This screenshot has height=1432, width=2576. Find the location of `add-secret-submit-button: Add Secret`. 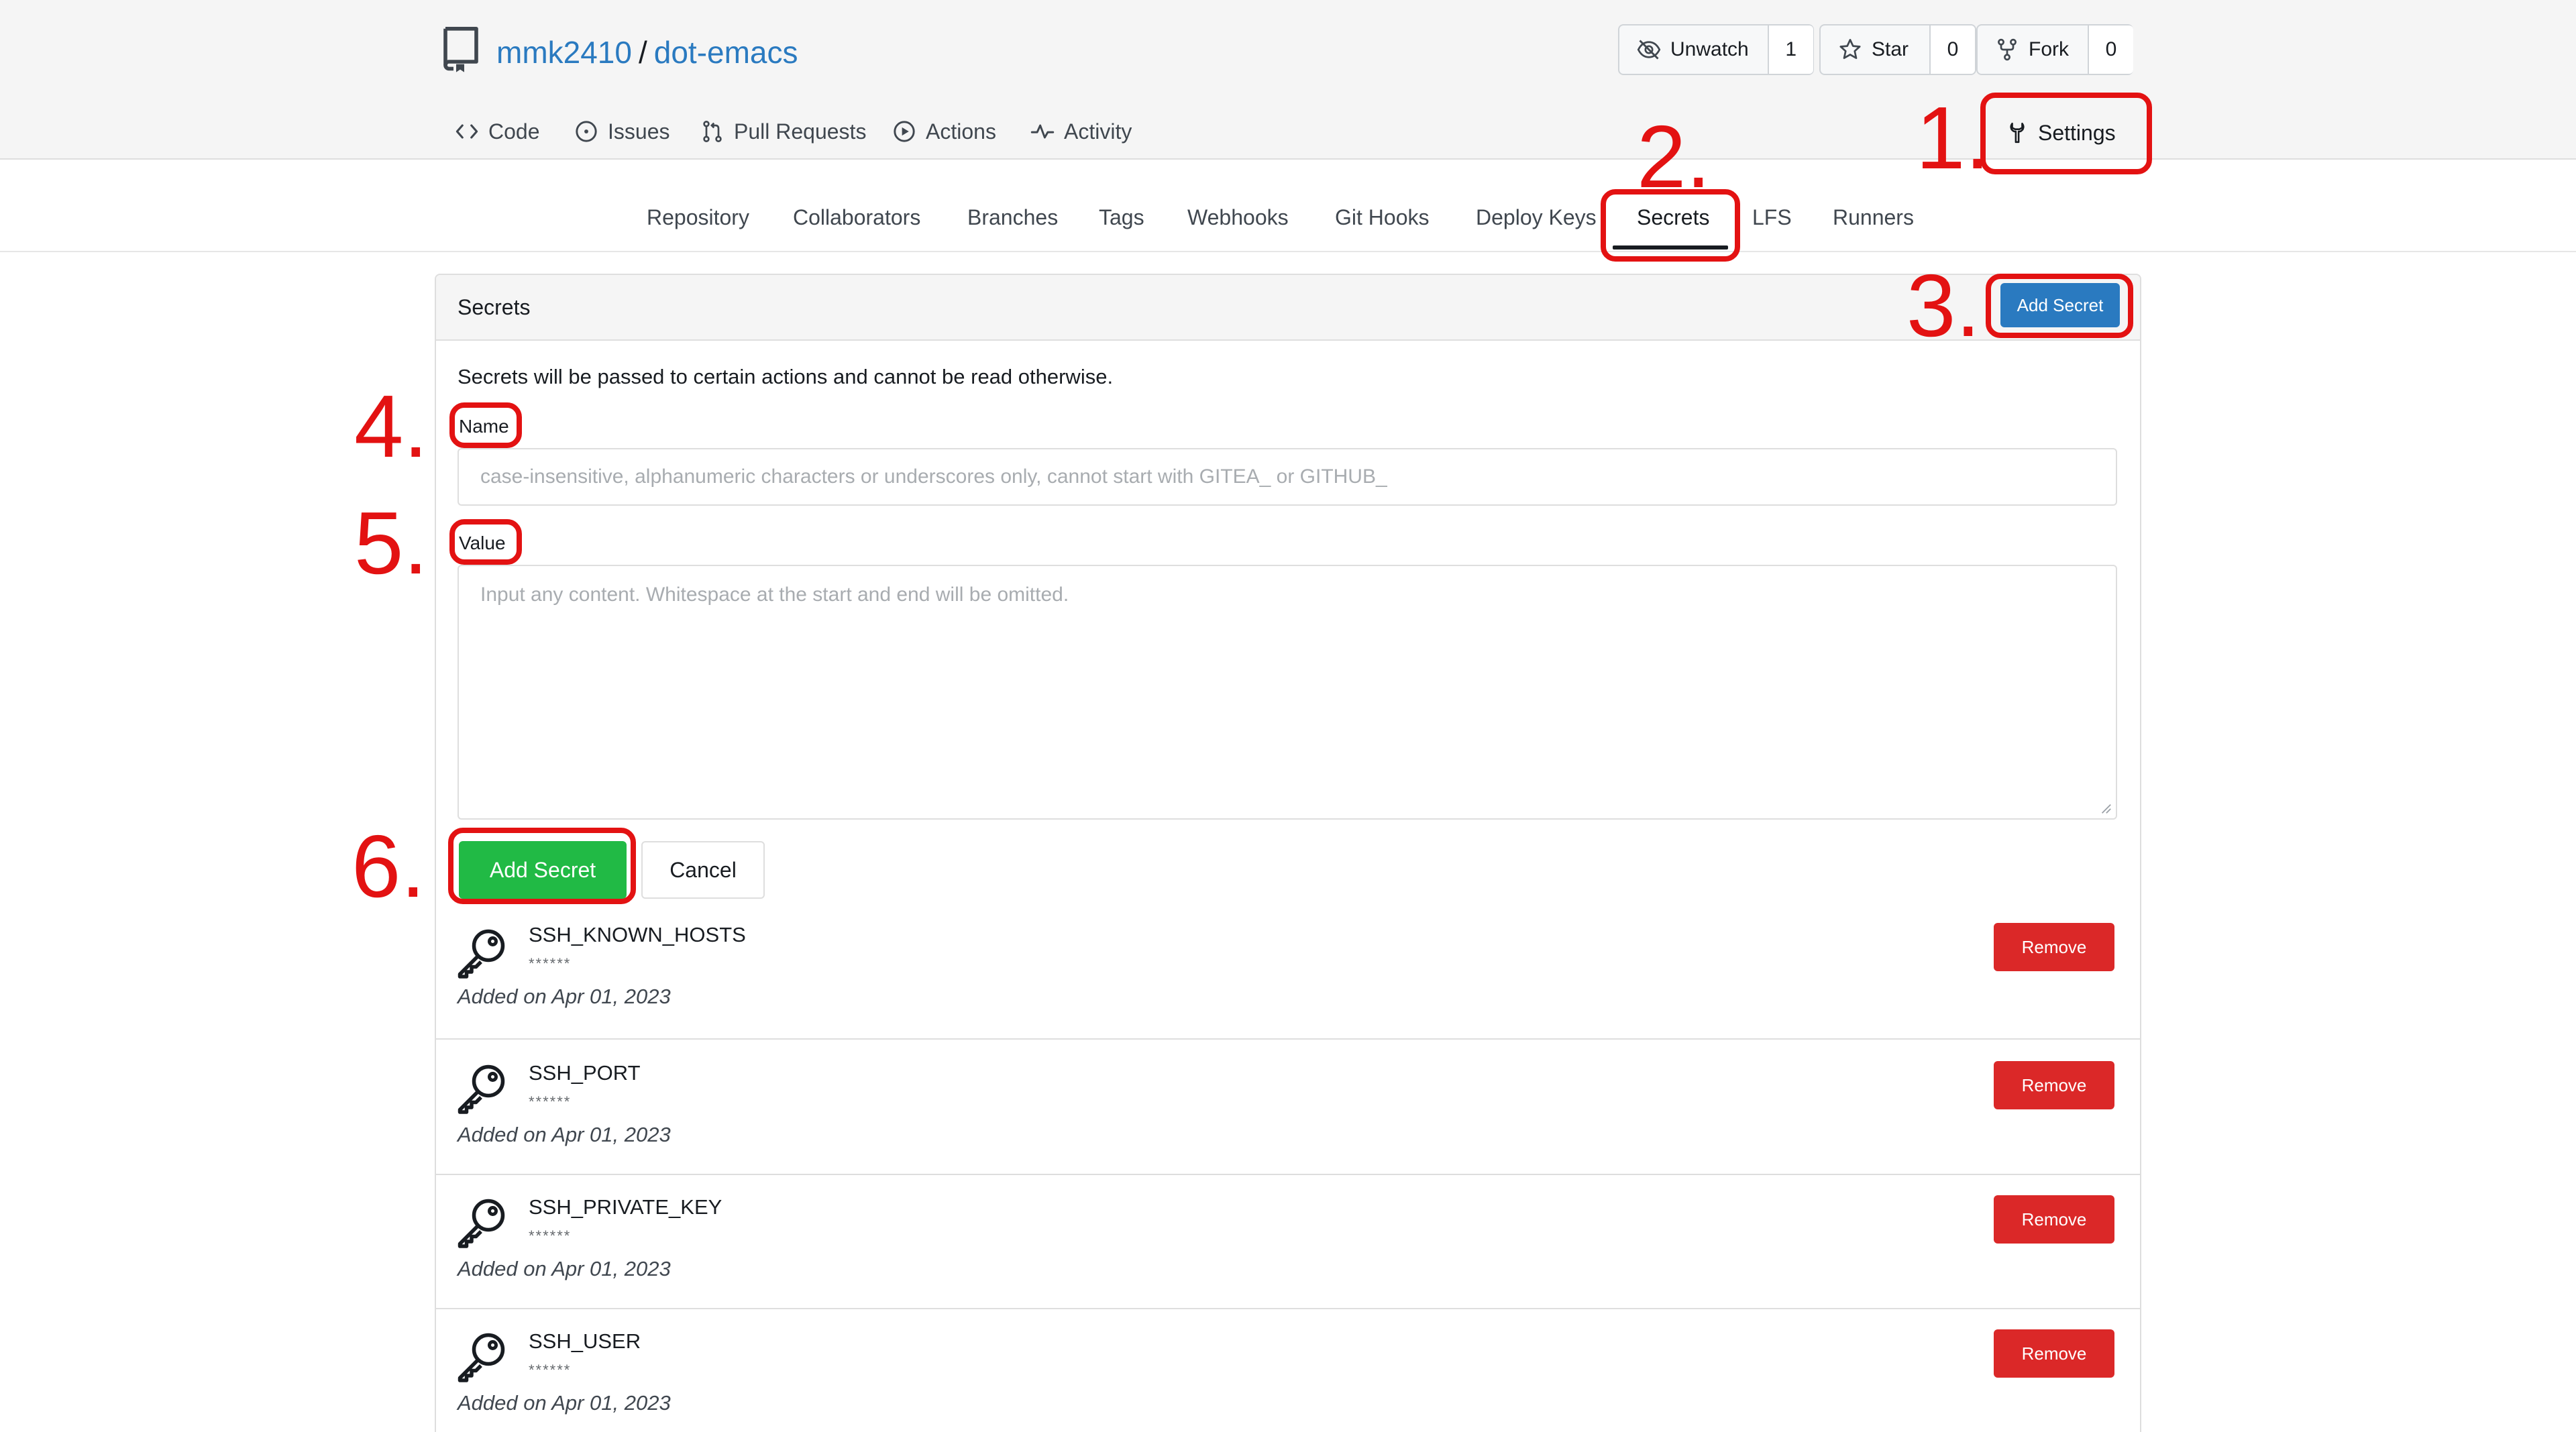

add-secret-submit-button: Add Secret is located at coordinates (543, 870).